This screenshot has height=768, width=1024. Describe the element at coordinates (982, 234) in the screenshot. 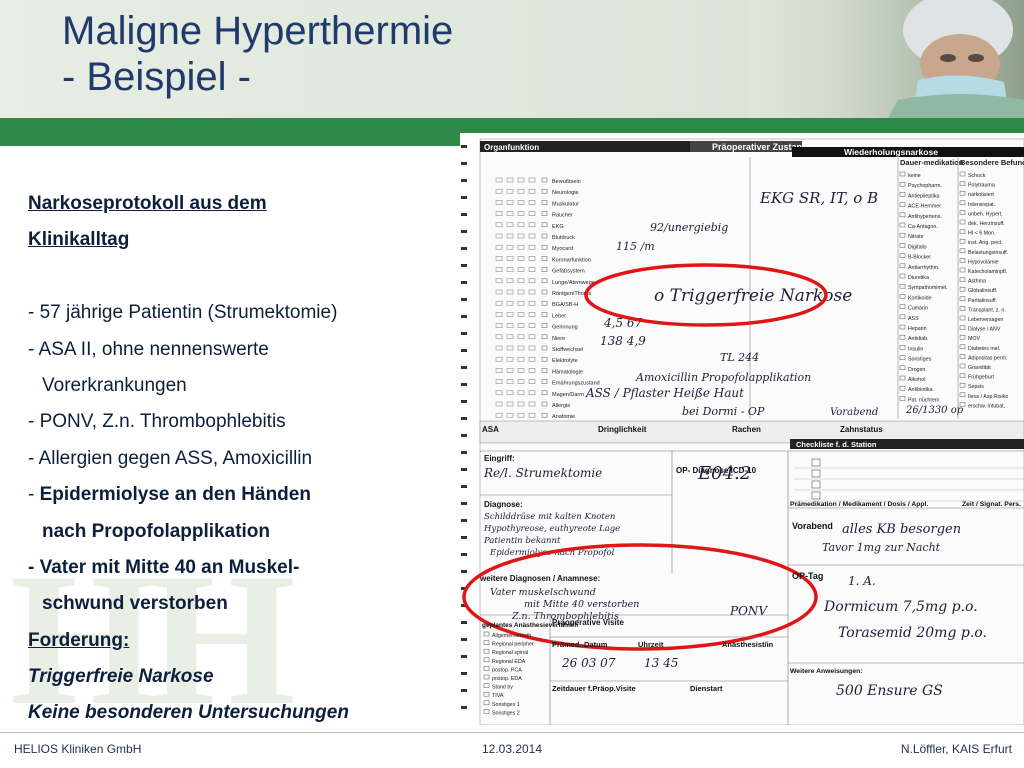

I see `form-row-label: HI < 6 Mon.` at that location.